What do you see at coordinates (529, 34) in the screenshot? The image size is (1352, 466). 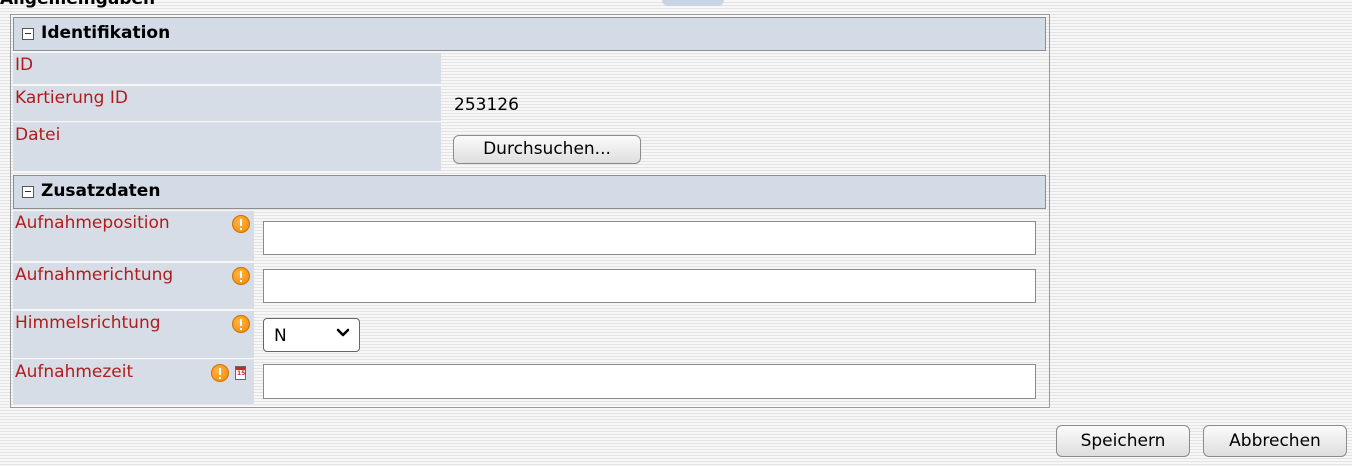 I see `section-header-identifikation: Identifikation` at bounding box center [529, 34].